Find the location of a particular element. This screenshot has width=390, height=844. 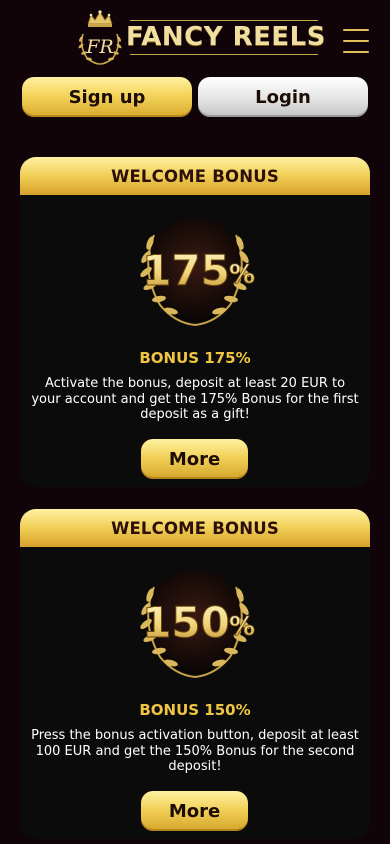

logo: FR FANCY REELS is located at coordinates (199, 37).